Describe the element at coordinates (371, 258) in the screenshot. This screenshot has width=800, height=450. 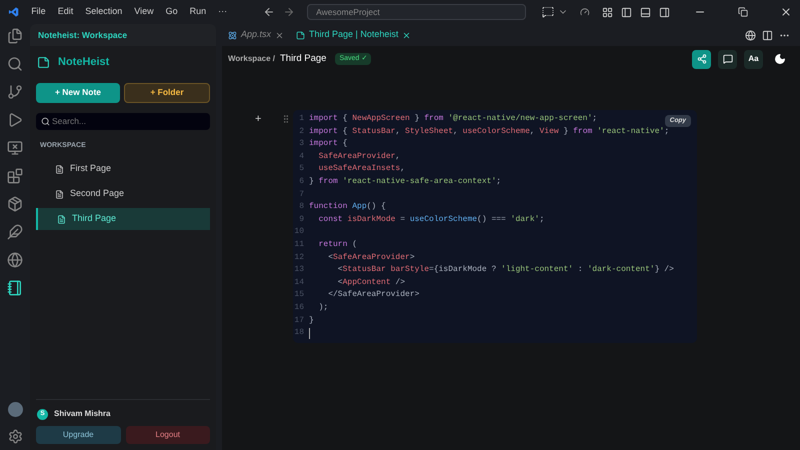
I see `code-line: <SafeAreaProvider>` at that location.